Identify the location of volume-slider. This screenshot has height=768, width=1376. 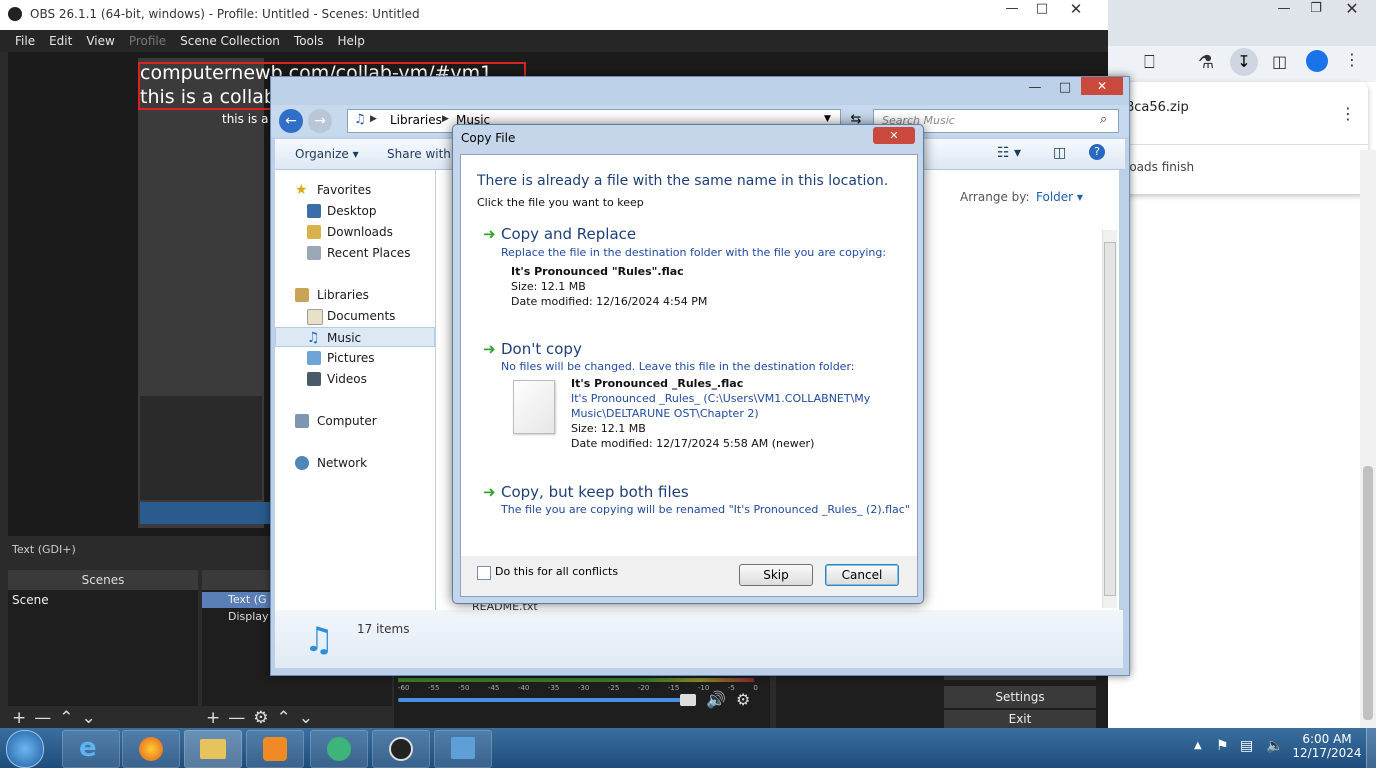
(540, 700).